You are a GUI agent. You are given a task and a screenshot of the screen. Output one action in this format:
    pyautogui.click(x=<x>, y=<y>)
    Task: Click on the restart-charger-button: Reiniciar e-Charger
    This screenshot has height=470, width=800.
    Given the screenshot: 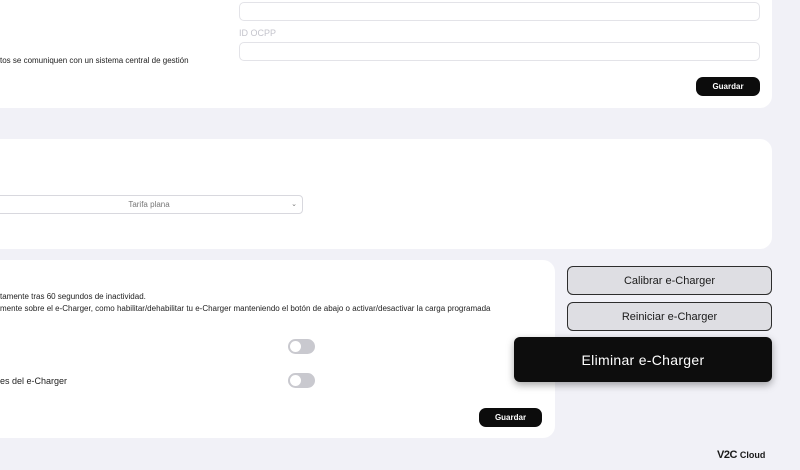 What is the action you would take?
    pyautogui.click(x=669, y=316)
    